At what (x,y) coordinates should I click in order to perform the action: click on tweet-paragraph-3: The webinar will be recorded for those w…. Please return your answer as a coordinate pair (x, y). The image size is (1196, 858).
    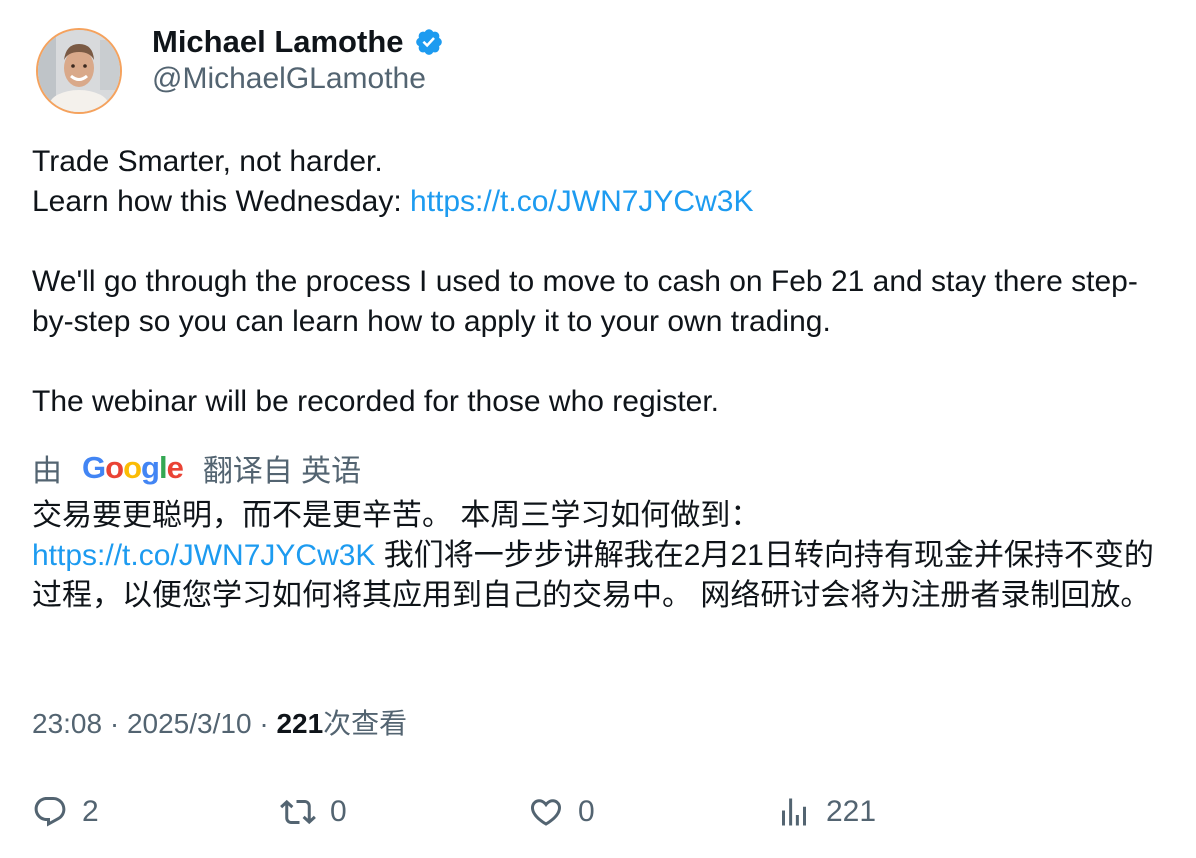
    Looking at the image, I should click on (376, 401).